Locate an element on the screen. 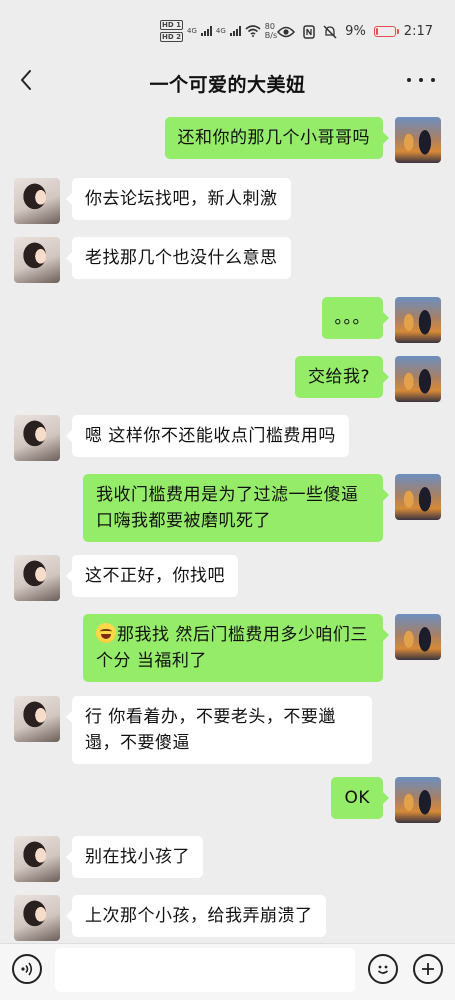 This screenshot has width=455, height=1000. battery-icon is located at coordinates (386, 31).